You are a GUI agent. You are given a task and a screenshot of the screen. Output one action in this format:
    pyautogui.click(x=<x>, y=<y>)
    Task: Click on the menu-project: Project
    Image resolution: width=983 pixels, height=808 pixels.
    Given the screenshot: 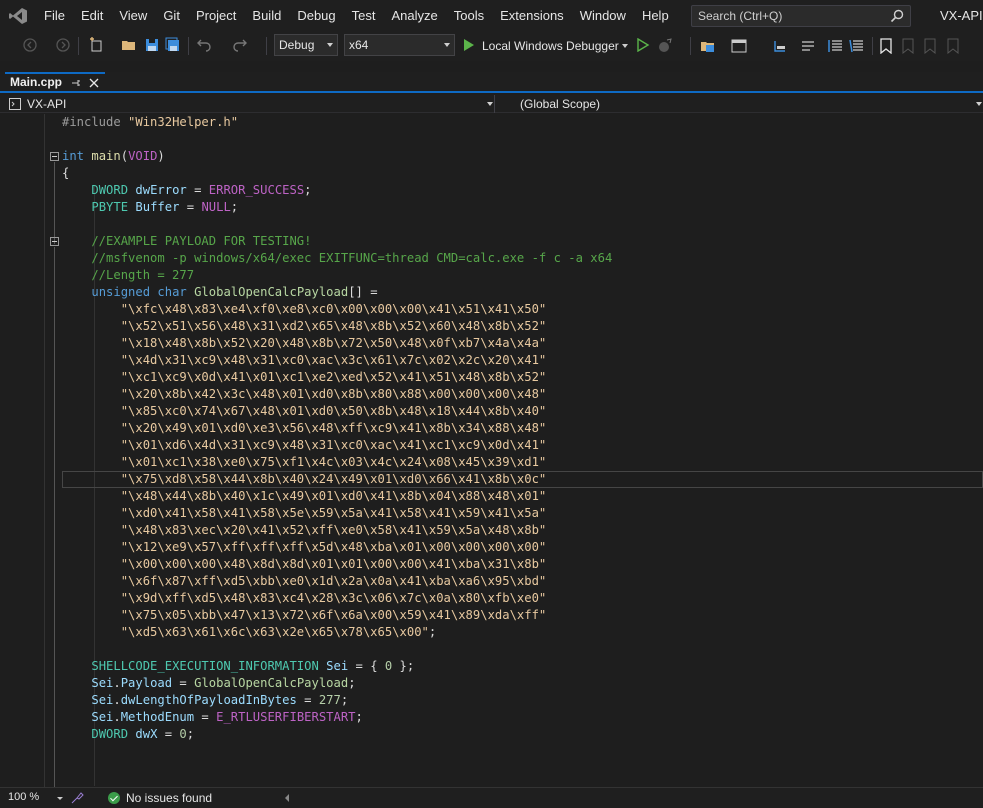 What is the action you would take?
    pyautogui.click(x=216, y=15)
    